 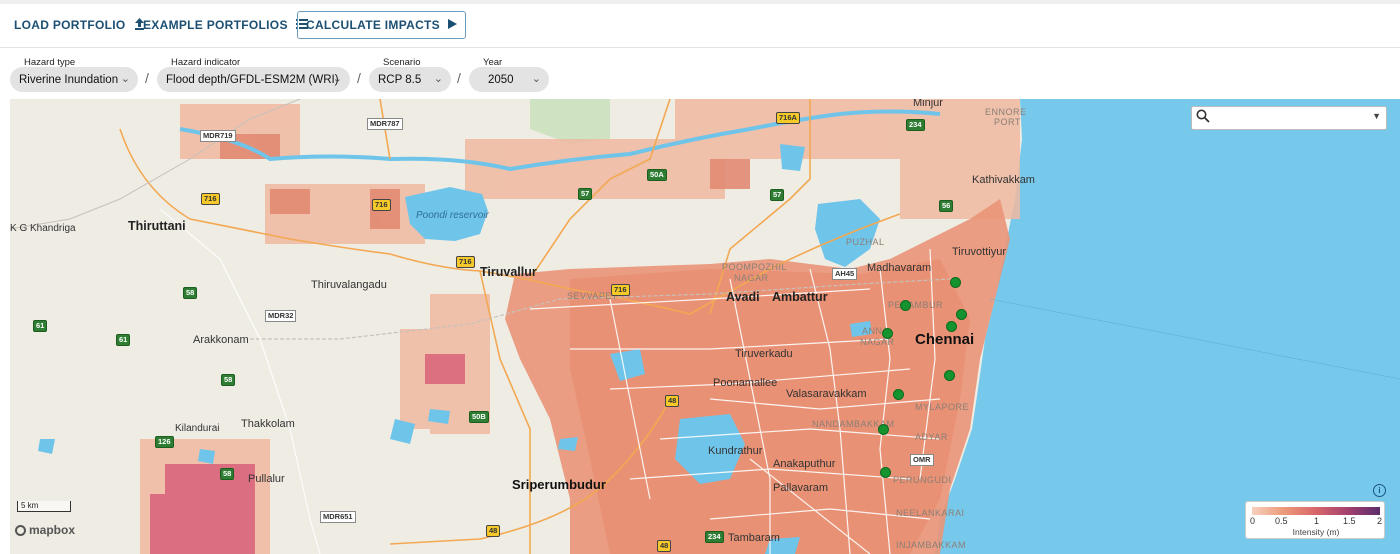 What do you see at coordinates (751, 278) in the screenshot?
I see `map-label-nagar: NAGAR` at bounding box center [751, 278].